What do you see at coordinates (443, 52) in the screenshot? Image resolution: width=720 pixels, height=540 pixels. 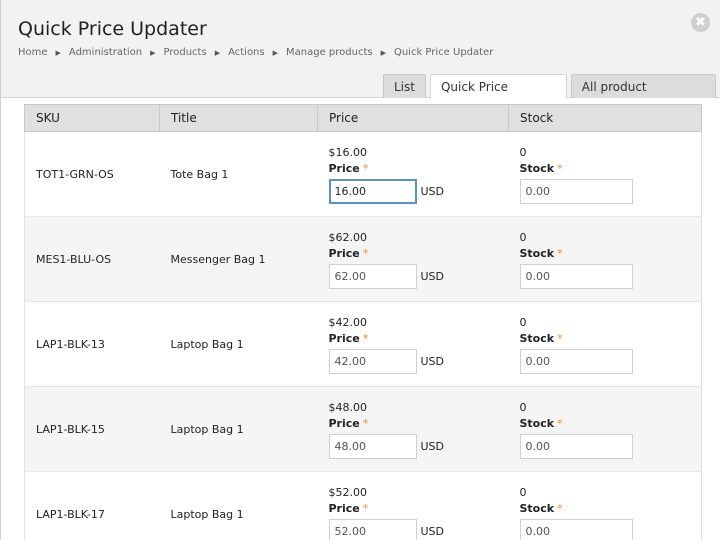 I see `breadcrumb-current: Quick Price Updater` at bounding box center [443, 52].